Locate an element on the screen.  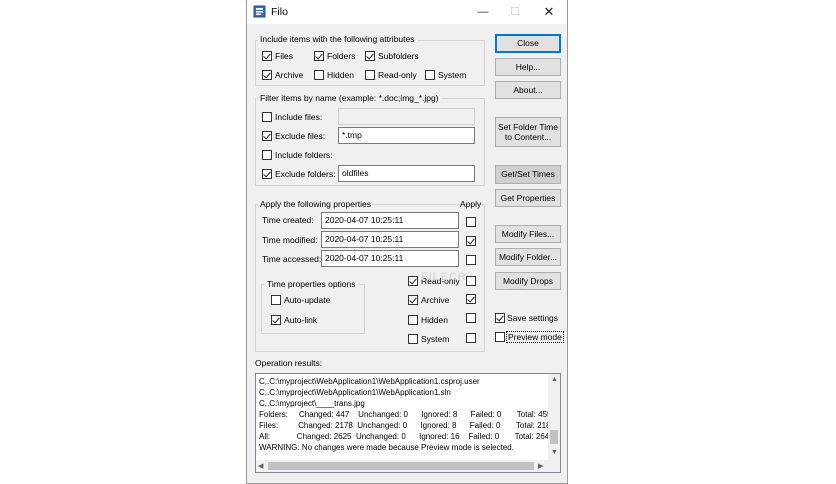
result-line: C,.C:\myproject\____trans.jpg is located at coordinates (312, 403).